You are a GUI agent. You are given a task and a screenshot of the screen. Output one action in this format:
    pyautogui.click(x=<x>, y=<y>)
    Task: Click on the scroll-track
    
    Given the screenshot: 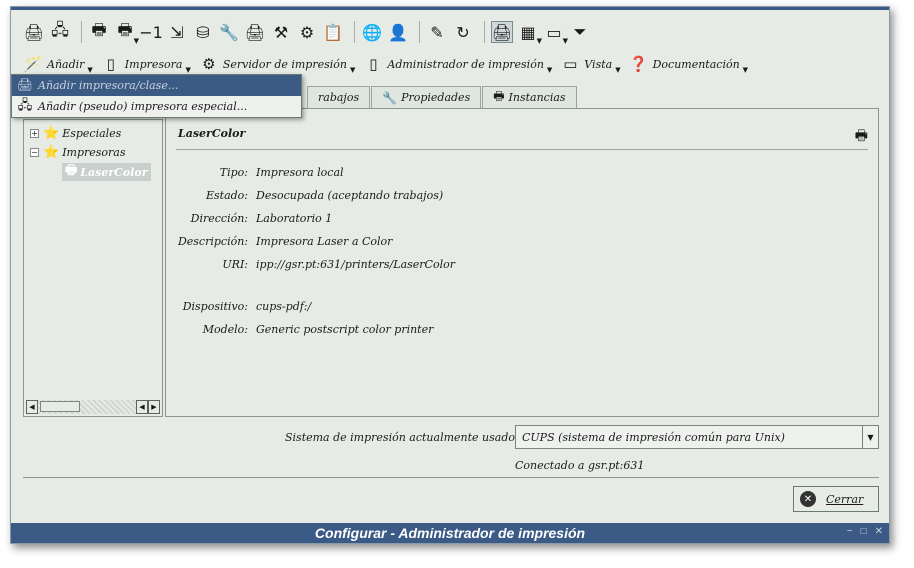 What is the action you would take?
    pyautogui.click(x=87, y=407)
    